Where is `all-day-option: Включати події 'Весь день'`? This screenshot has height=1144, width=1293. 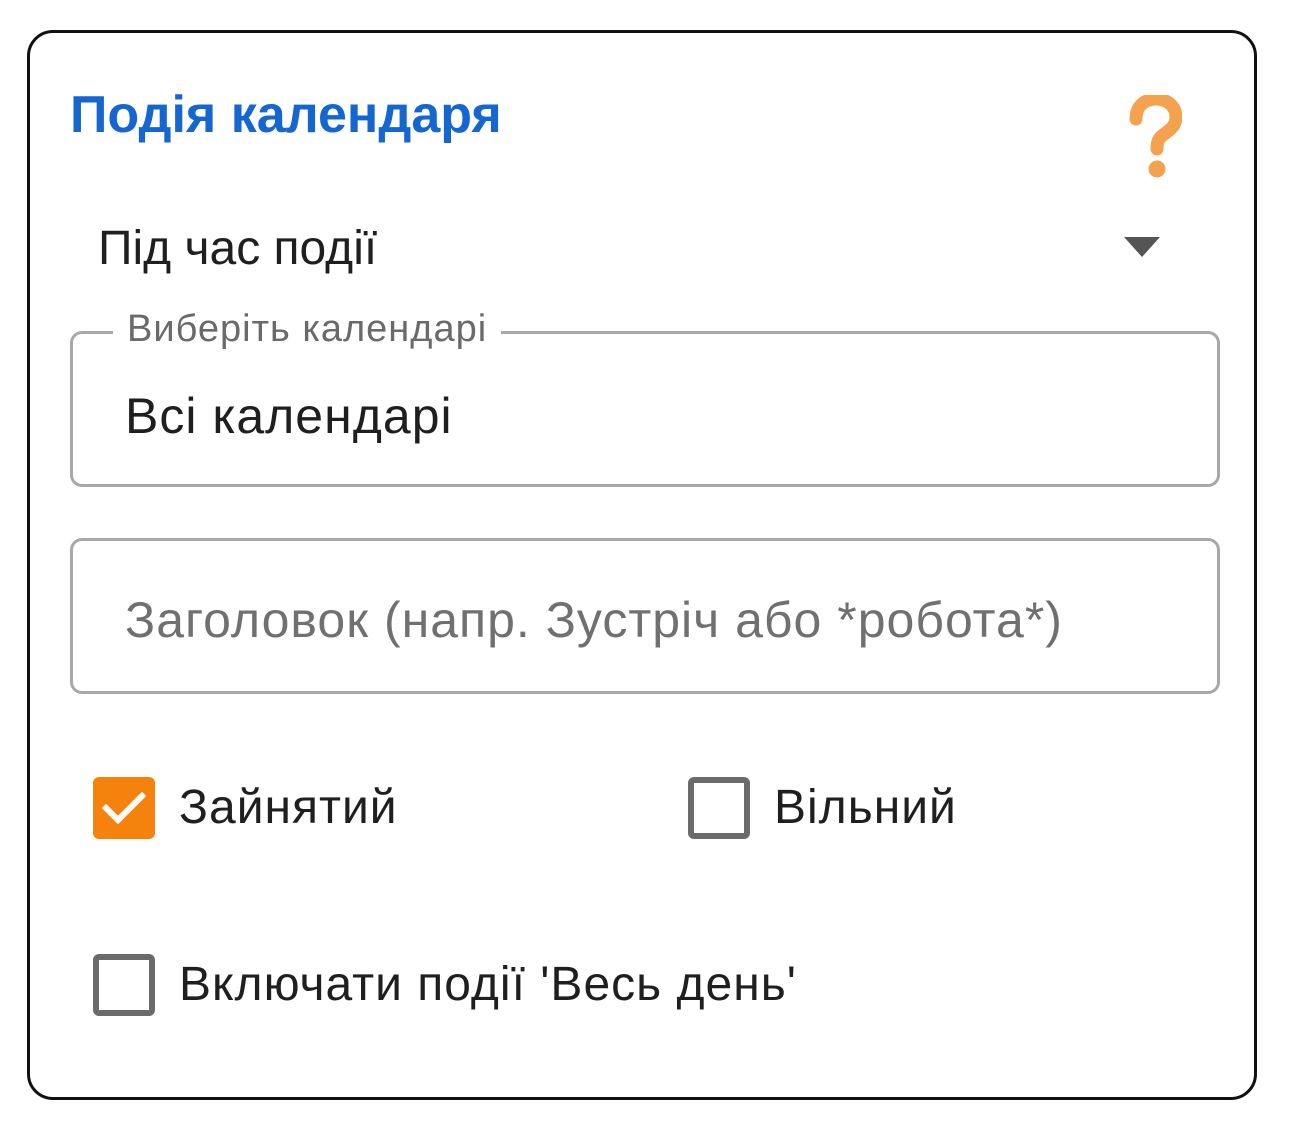
all-day-option: Включати події 'Весь день' is located at coordinates (445, 985).